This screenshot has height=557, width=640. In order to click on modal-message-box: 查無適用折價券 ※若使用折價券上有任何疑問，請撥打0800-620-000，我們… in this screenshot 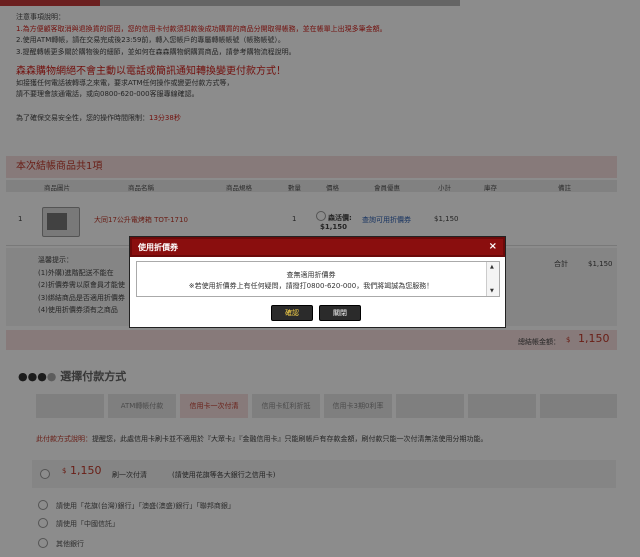, I will do `click(318, 279)`.